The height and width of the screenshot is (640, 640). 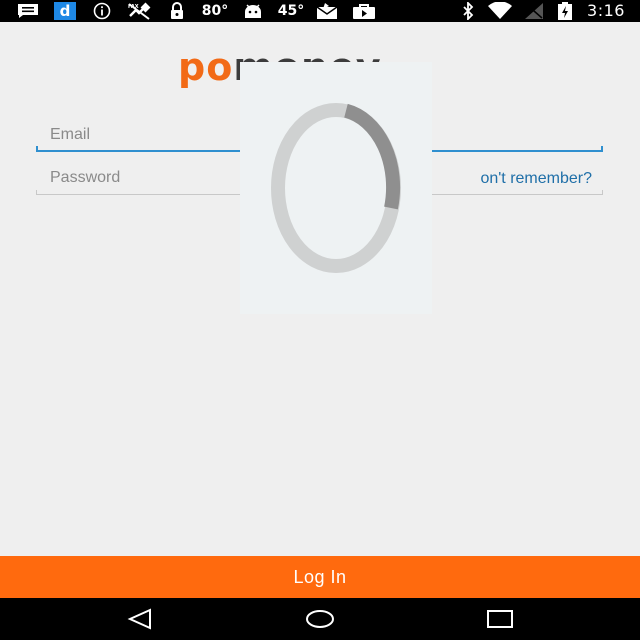 I want to click on message-icon, so click(x=28, y=11).